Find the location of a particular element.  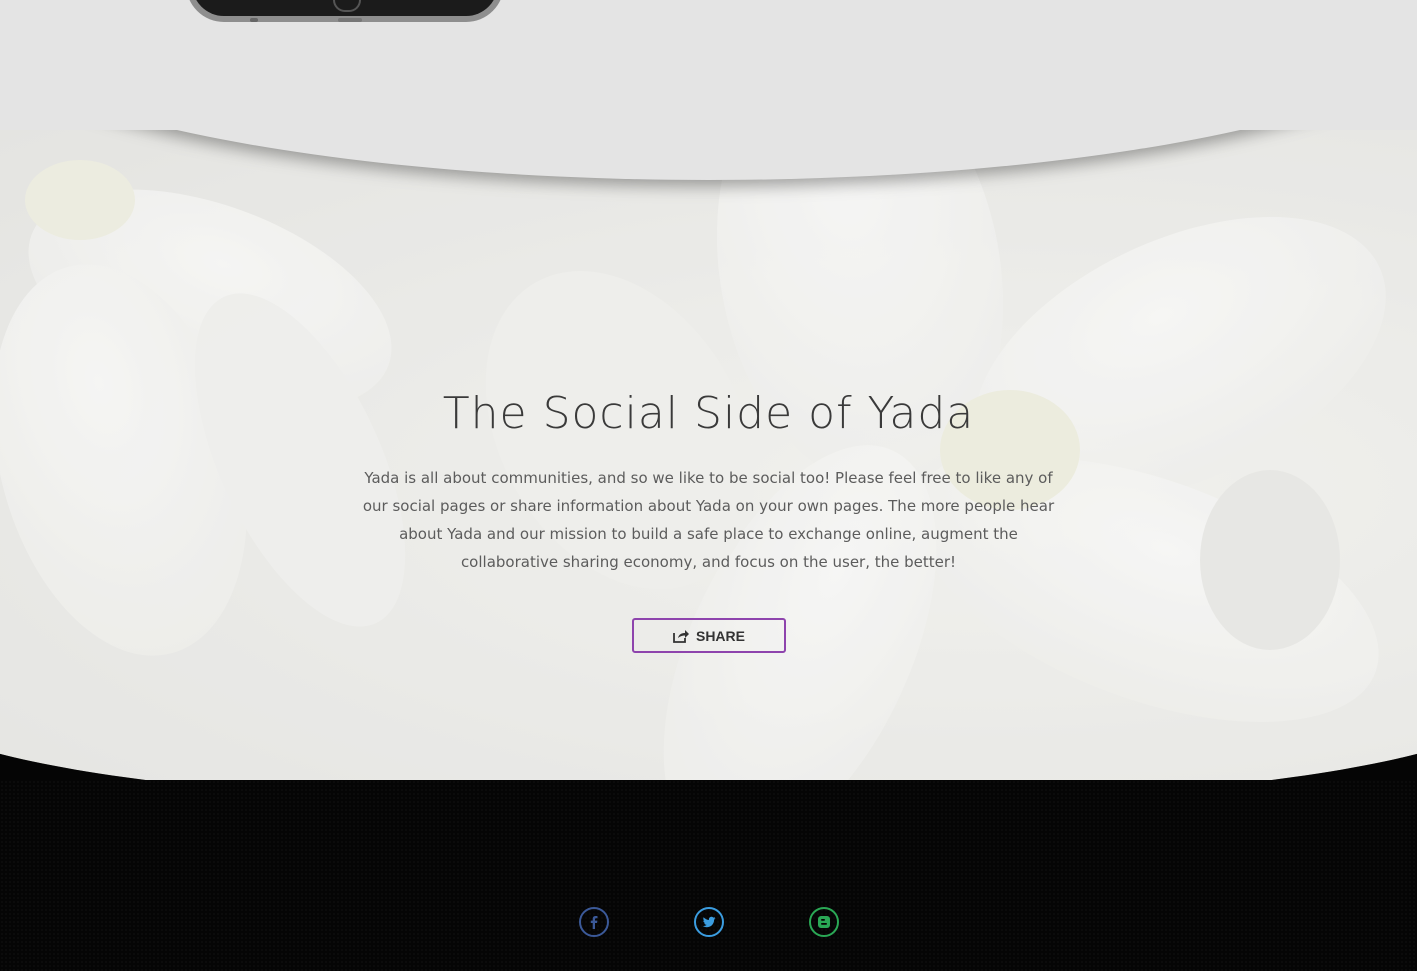

phone-mic is located at coordinates (254, 20).